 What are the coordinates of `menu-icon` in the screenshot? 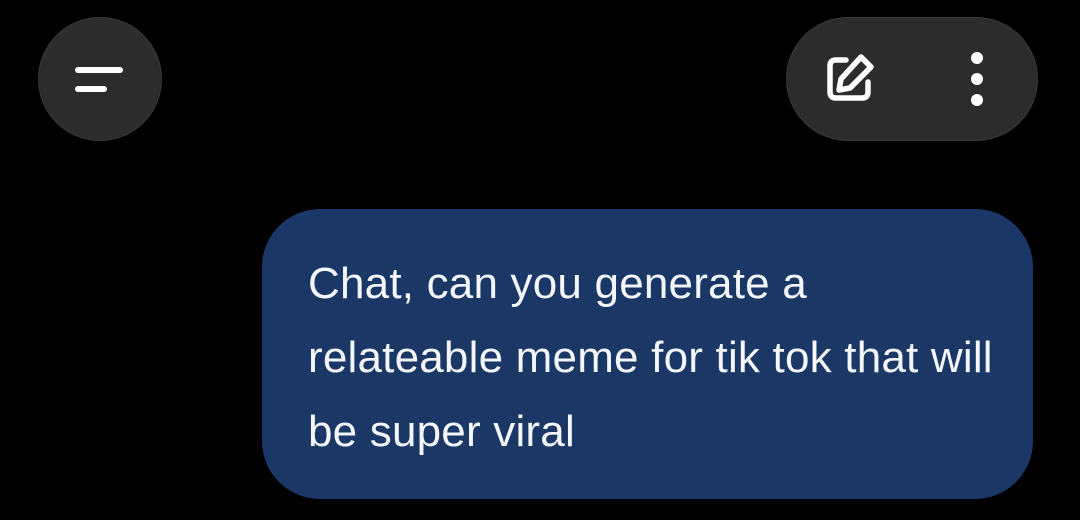 It's located at (99, 79).